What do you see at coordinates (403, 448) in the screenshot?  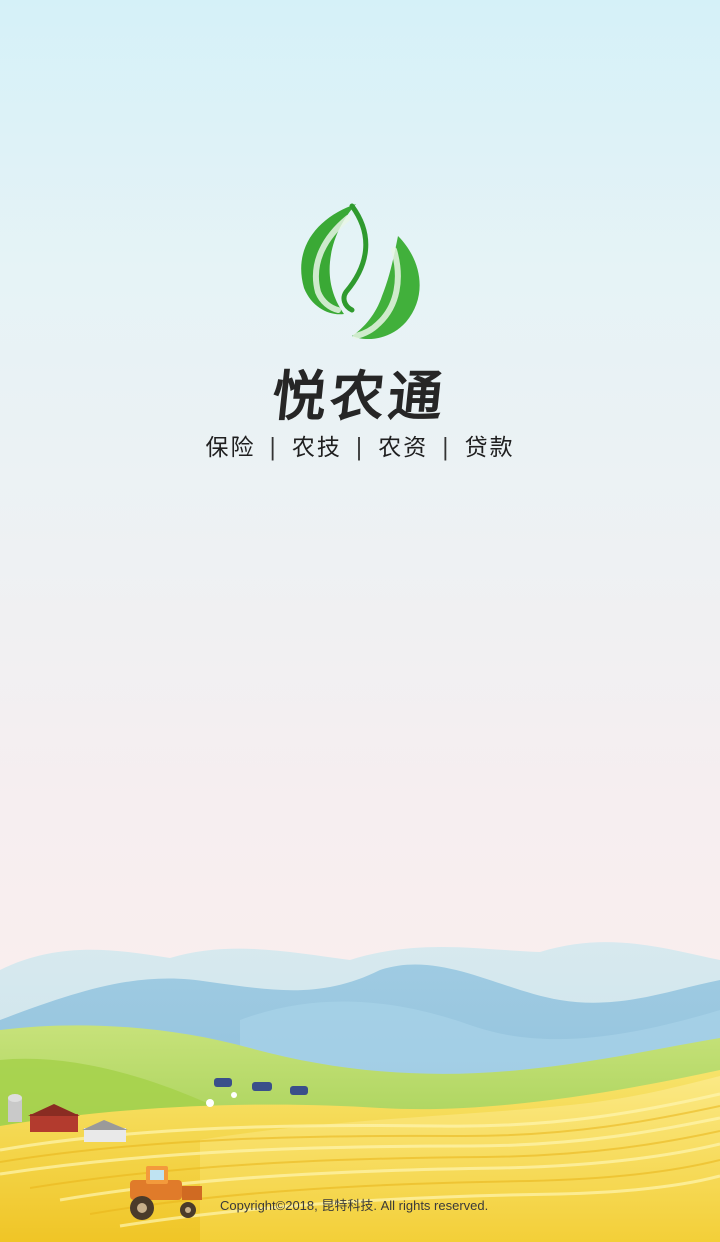 I see `service-agri-supplies: 农资` at bounding box center [403, 448].